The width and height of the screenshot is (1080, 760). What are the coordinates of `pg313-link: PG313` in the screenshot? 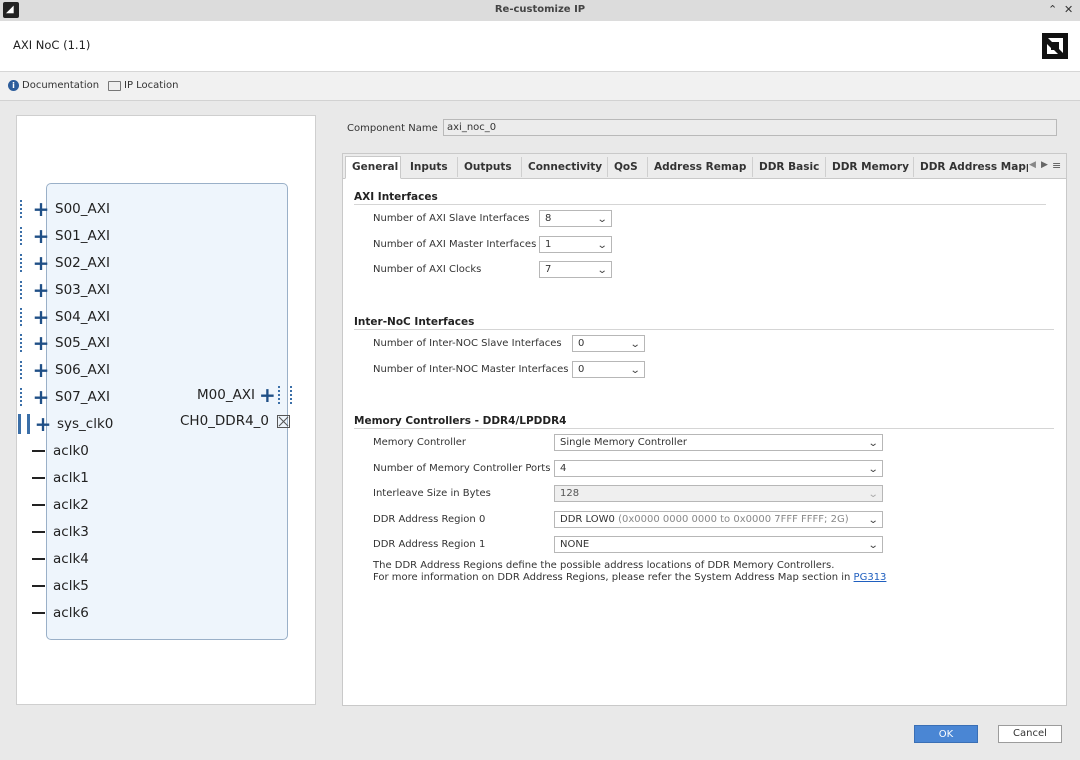 It's located at (870, 577).